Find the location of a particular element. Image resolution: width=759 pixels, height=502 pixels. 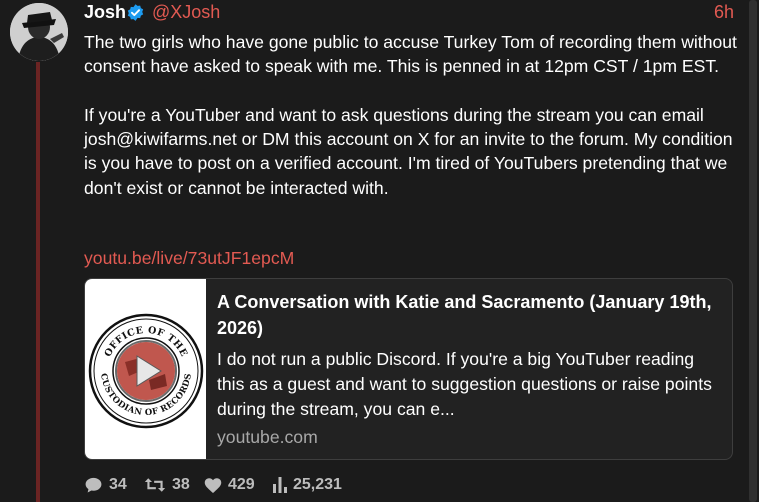

scrollbar-thumb is located at coordinates (753, 251).